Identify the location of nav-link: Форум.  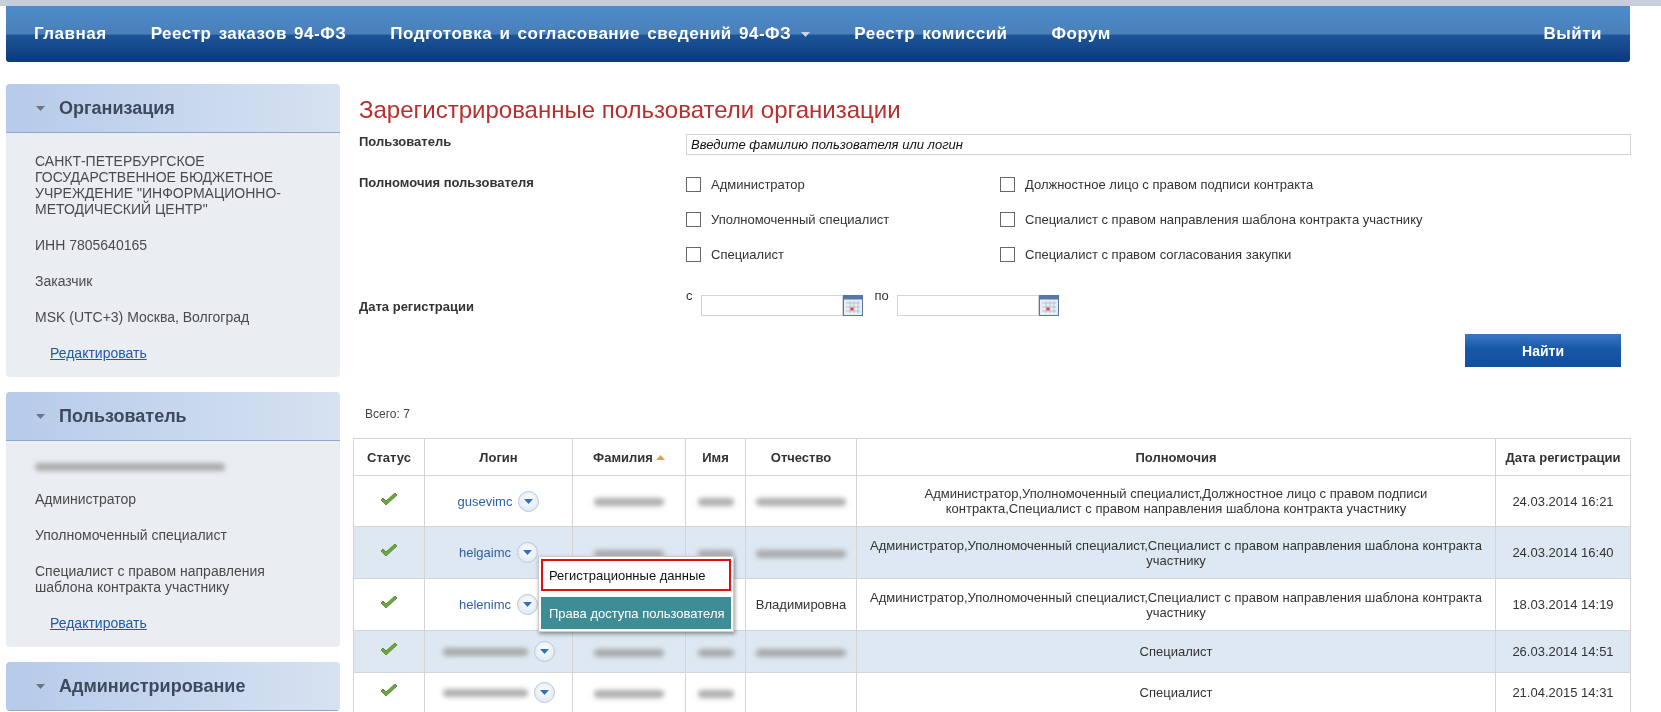
(1081, 34).